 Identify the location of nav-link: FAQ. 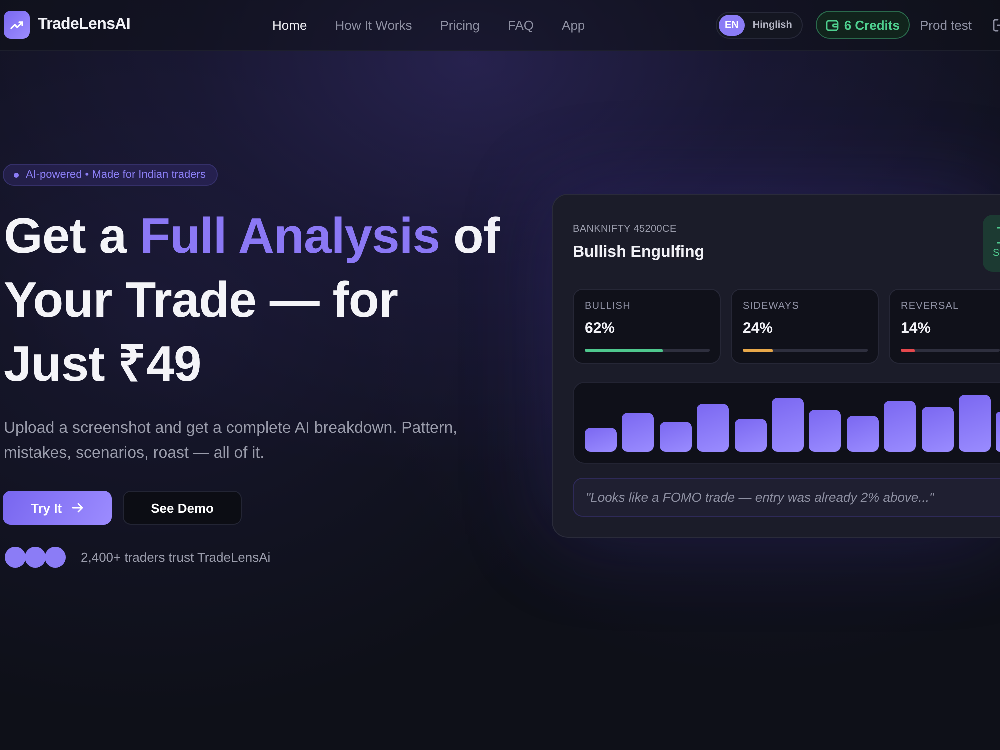
(521, 25).